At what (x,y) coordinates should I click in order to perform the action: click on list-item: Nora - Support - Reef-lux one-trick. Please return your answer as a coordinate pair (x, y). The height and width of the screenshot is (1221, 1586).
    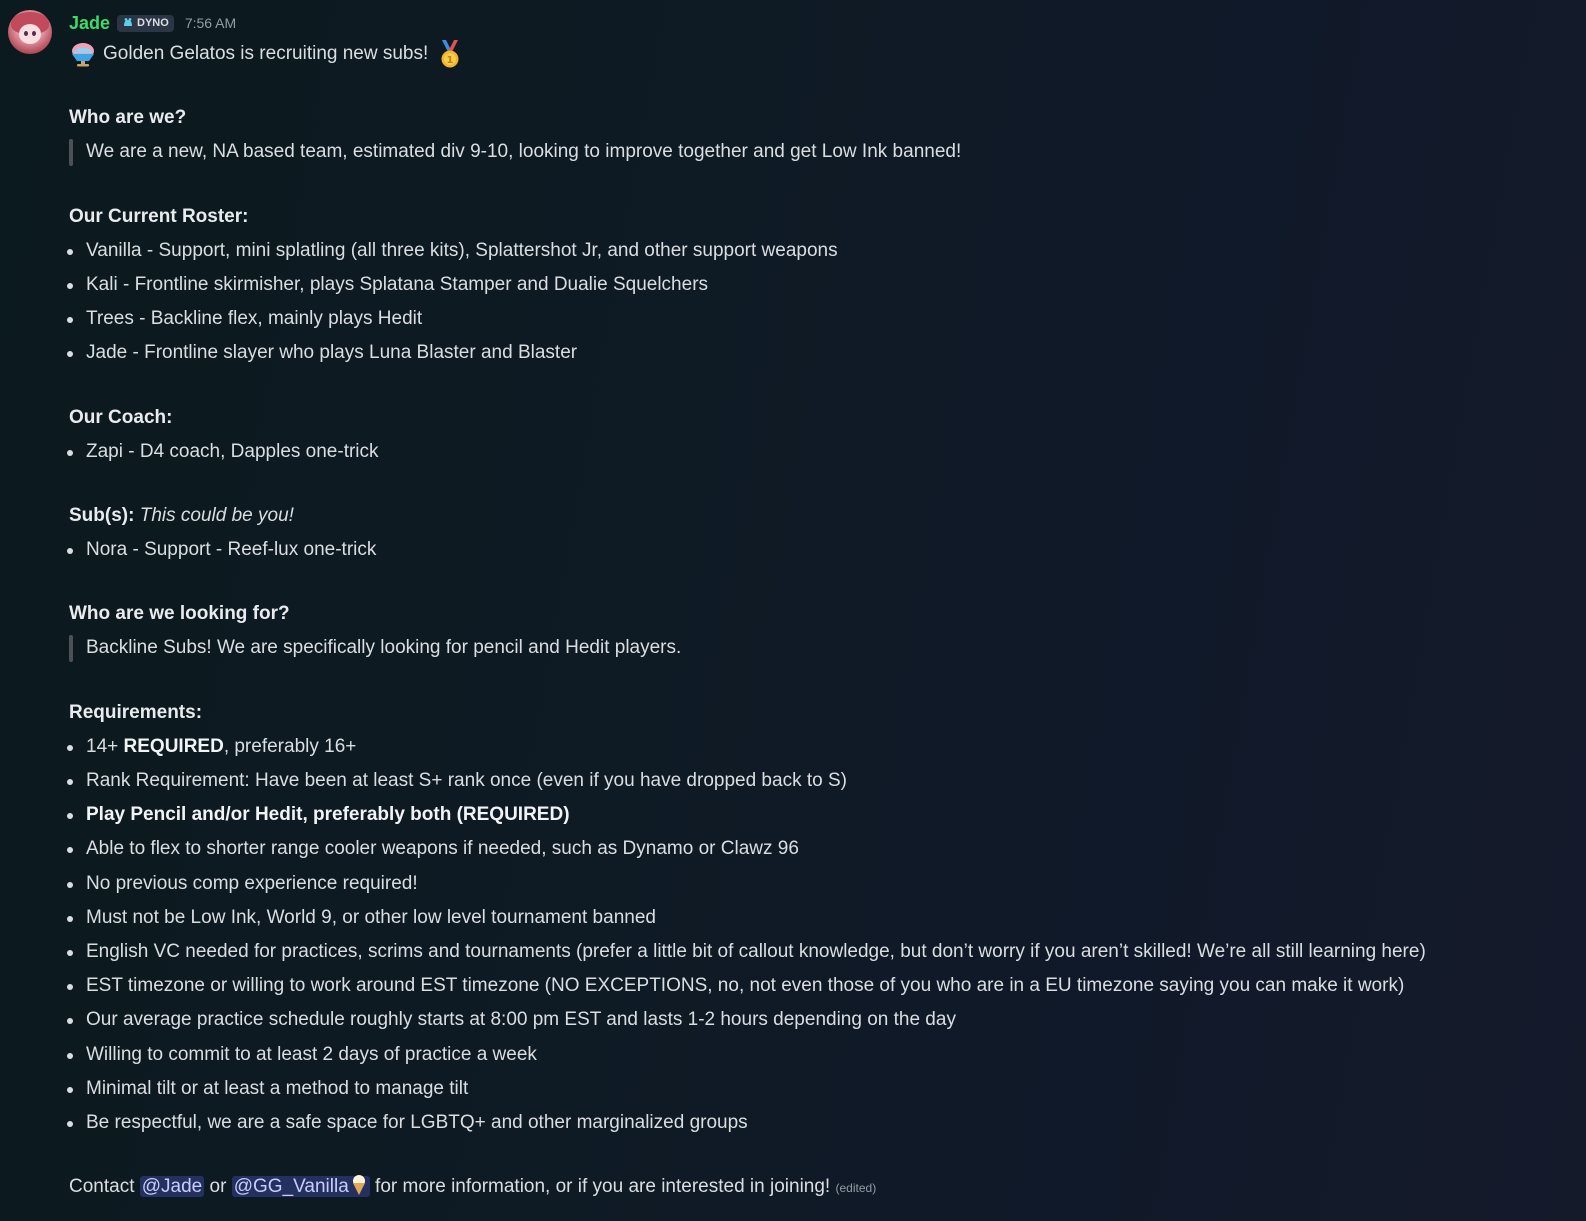
    Looking at the image, I should click on (823, 550).